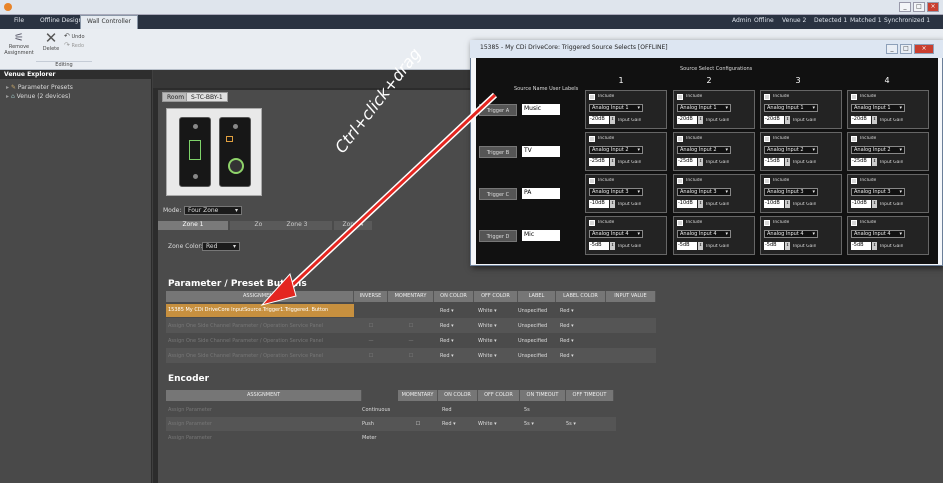 The width and height of the screenshot is (943, 483). What do you see at coordinates (390, 193) in the screenshot?
I see `arrow-shaft` at bounding box center [390, 193].